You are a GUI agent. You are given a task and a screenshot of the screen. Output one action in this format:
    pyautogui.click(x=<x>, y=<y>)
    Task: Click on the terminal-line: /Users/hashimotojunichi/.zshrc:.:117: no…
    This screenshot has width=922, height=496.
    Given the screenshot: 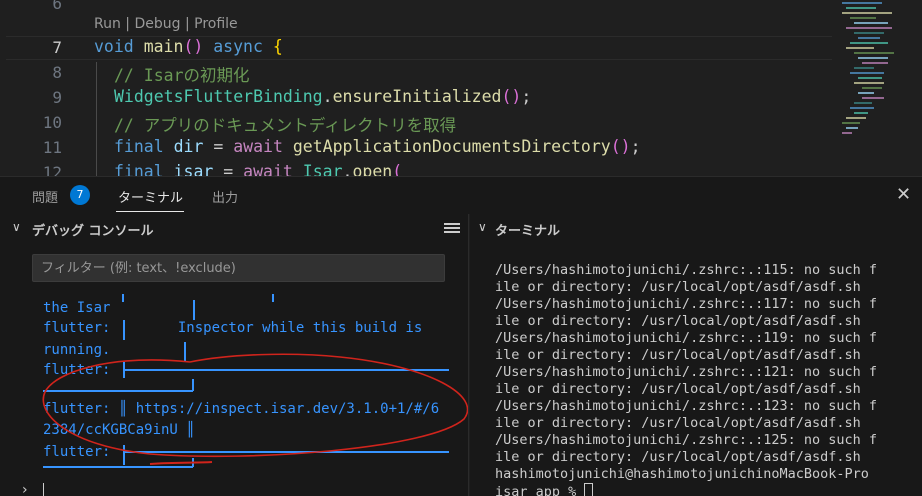 What is the action you would take?
    pyautogui.click(x=686, y=304)
    